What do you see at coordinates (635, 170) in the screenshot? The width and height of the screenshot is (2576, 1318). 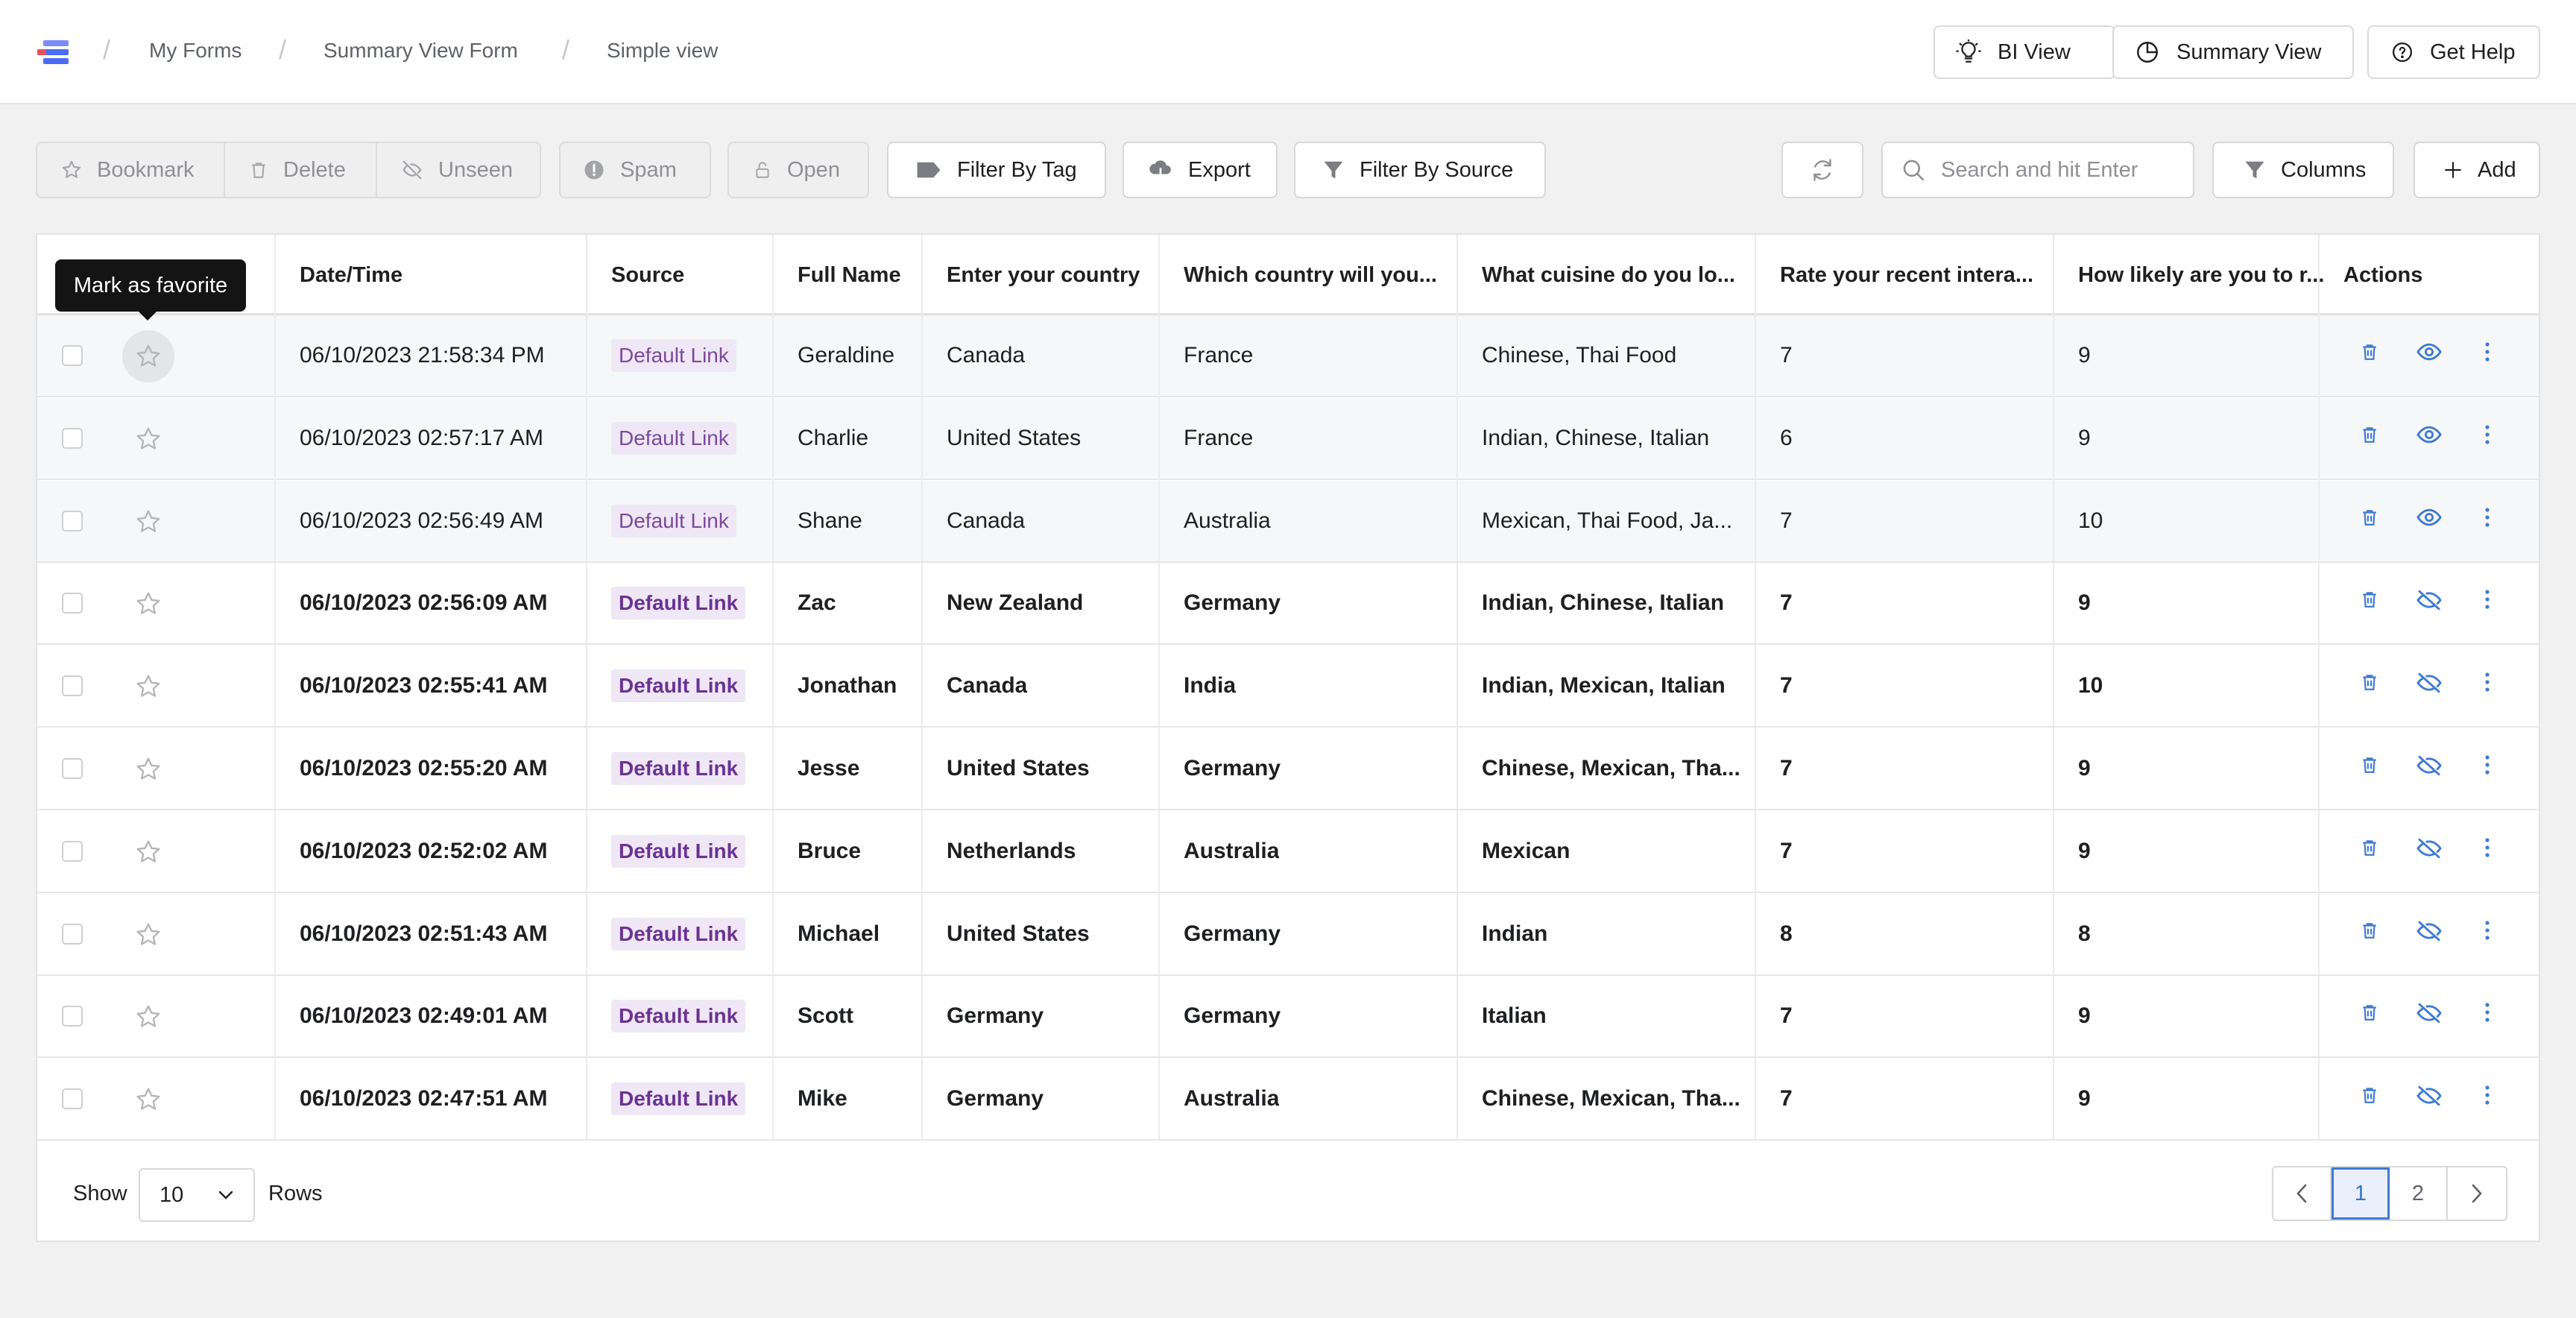 I see `spam-button: Spam` at bounding box center [635, 170].